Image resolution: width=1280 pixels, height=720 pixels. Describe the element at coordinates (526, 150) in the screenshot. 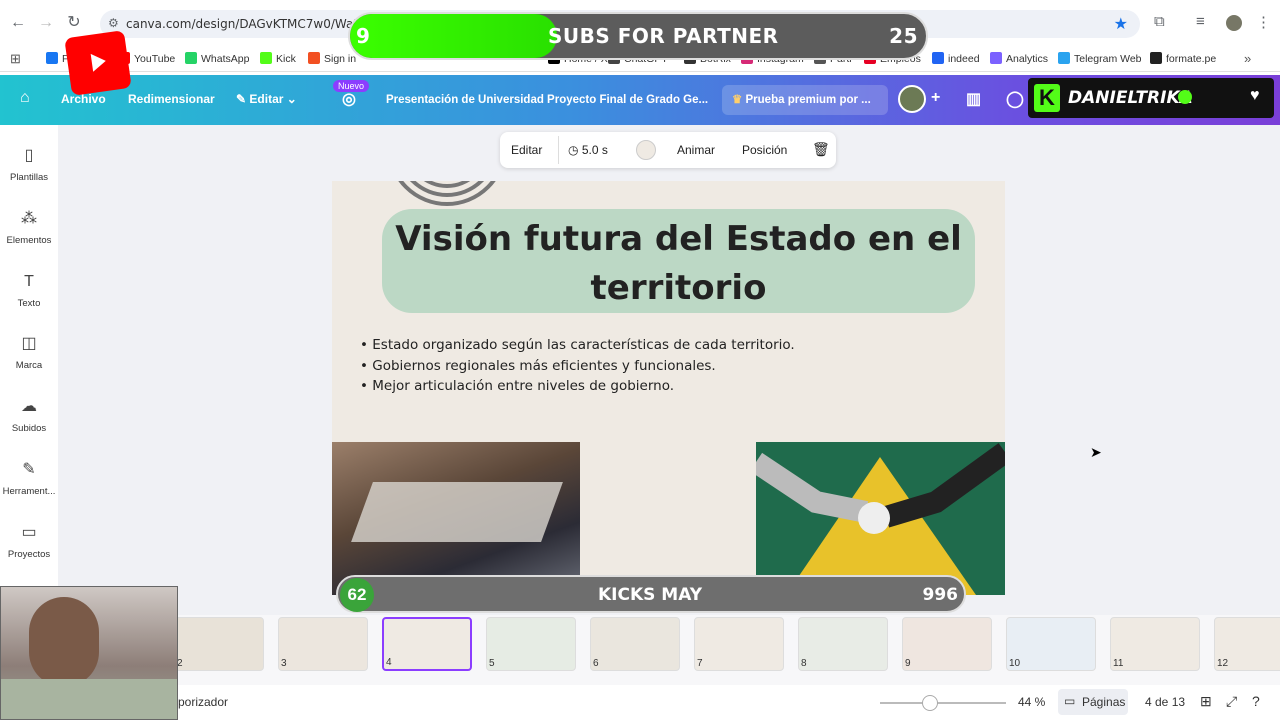

I see `toolbar-editar-button: Editar` at that location.